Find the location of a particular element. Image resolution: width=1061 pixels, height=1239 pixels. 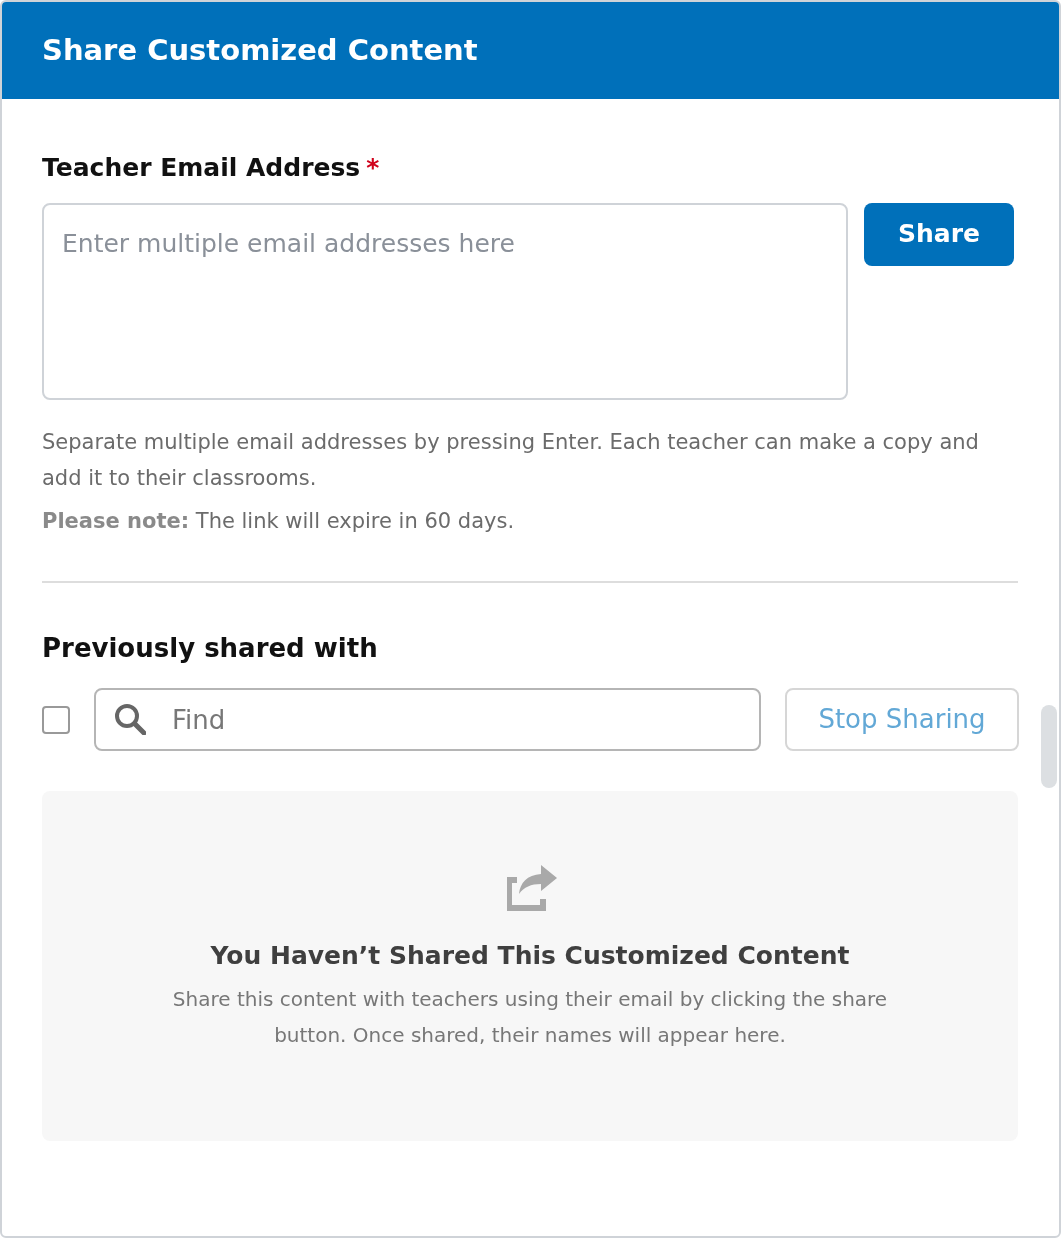

share-button: Share is located at coordinates (939, 234).